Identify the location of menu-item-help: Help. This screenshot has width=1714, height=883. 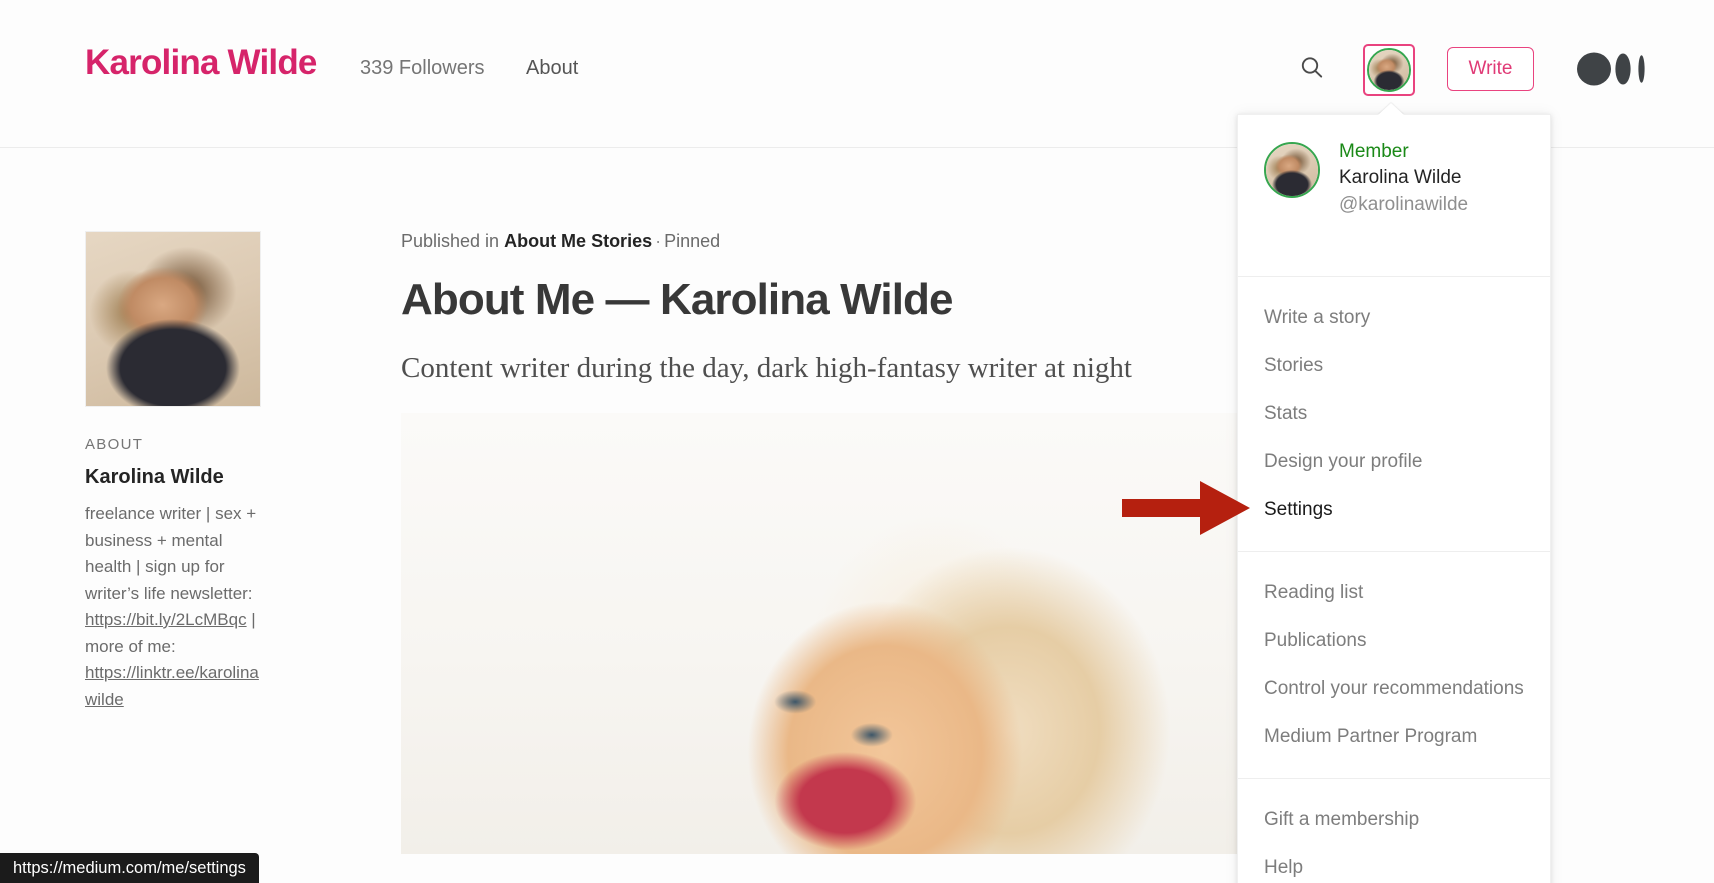
(1394, 863).